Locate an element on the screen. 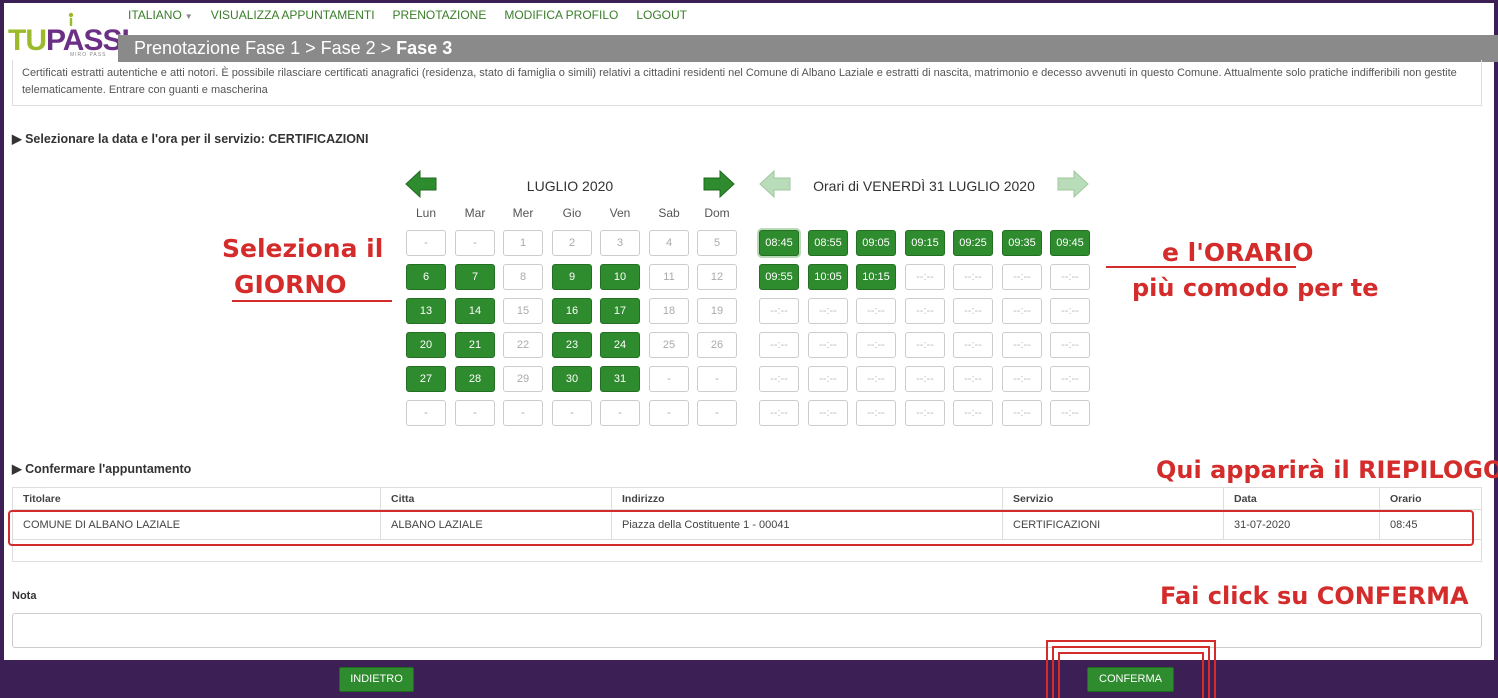  orari-title: Orari di VENERDÌ 31 LUGLIO 2020 is located at coordinates (924, 186).